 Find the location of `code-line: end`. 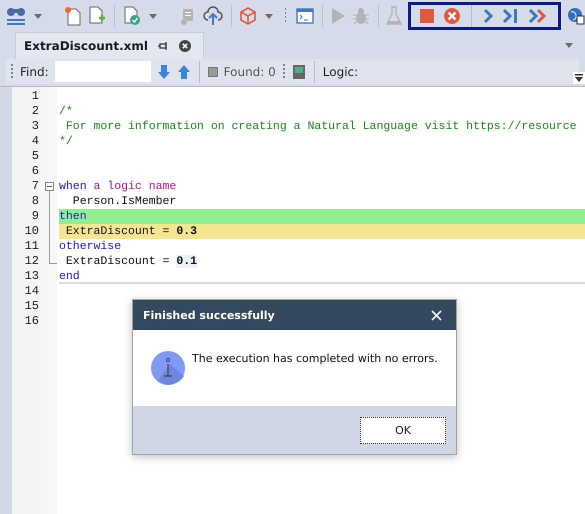

code-line: end is located at coordinates (322, 276).